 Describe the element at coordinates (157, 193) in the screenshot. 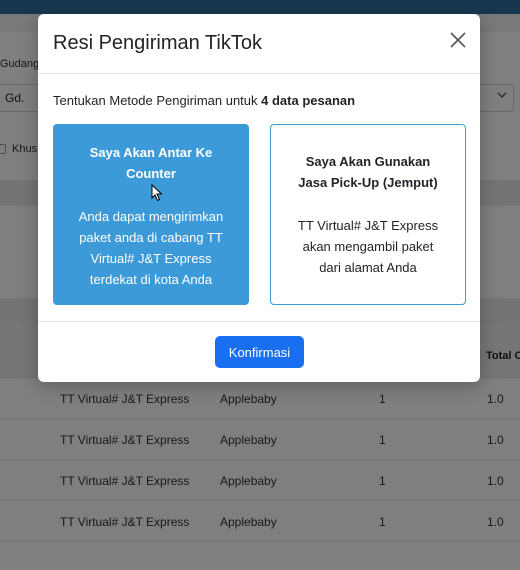

I see `mouse-cursor-icon` at that location.